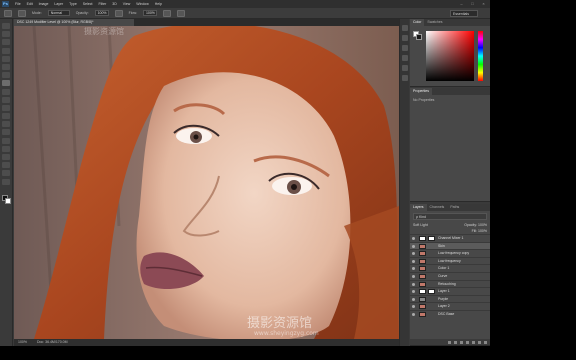 This screenshot has height=360, width=576. Describe the element at coordinates (6, 165) in the screenshot. I see `shape-tool-icon` at that location.